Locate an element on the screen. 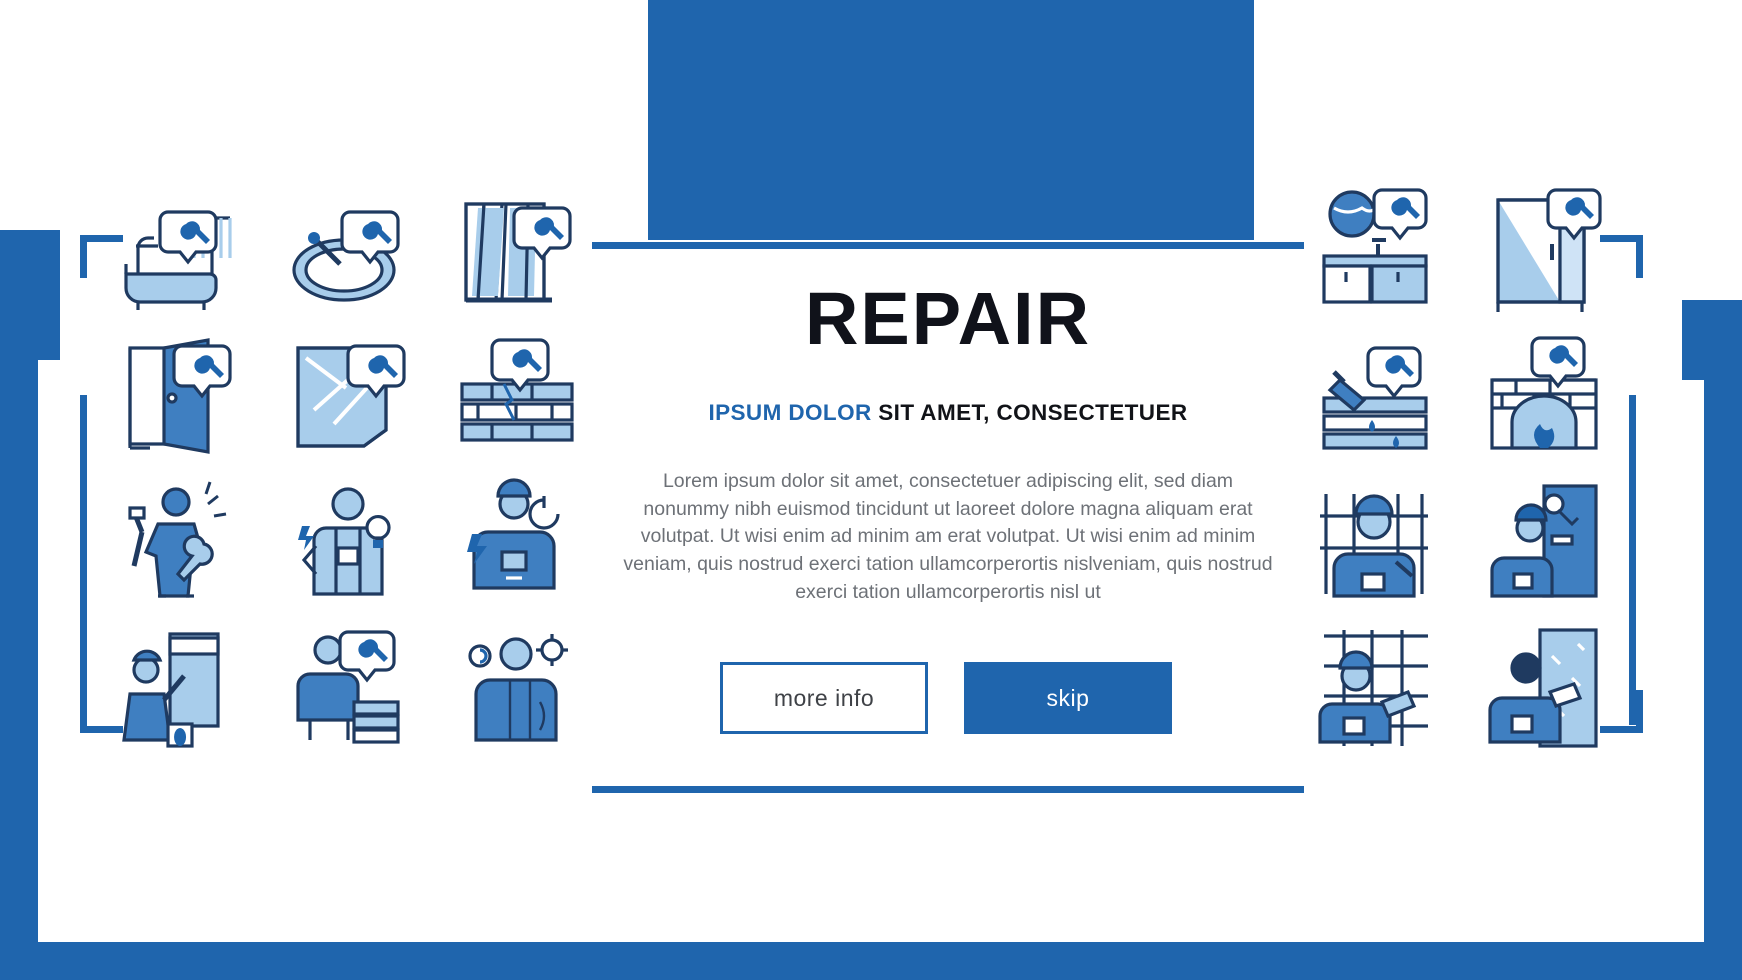 The image size is (1742, 980). page-title: REPAIR is located at coordinates (948, 318).